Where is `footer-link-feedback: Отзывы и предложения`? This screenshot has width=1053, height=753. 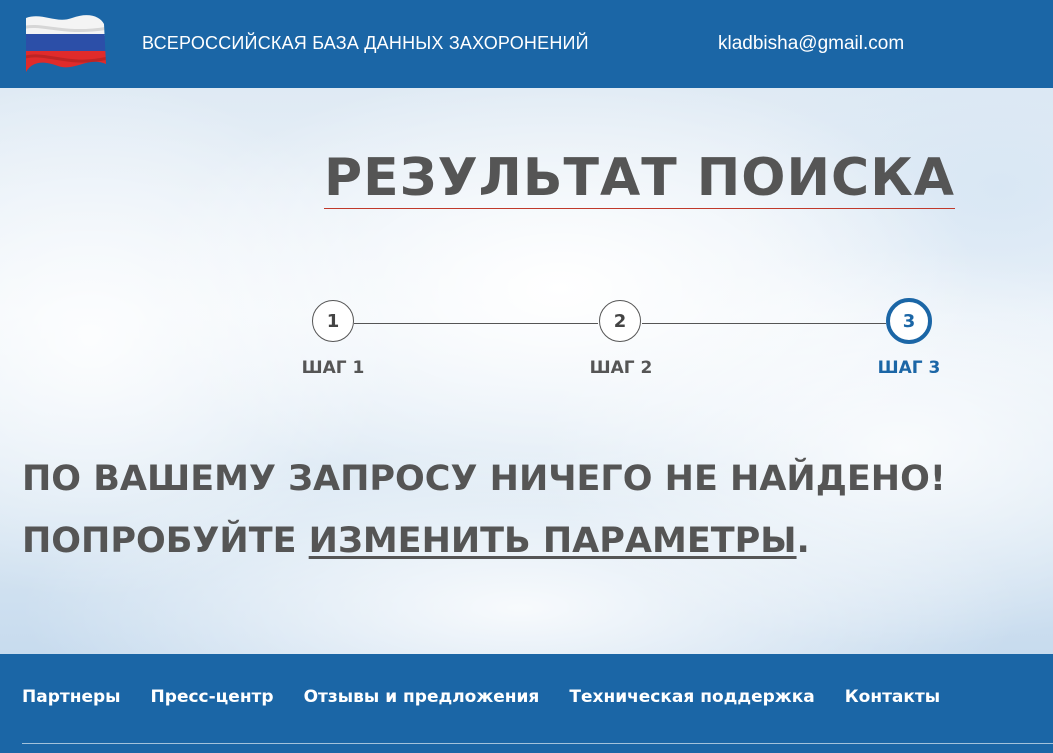
footer-link-feedback: Отзывы и предложения is located at coordinates (422, 697).